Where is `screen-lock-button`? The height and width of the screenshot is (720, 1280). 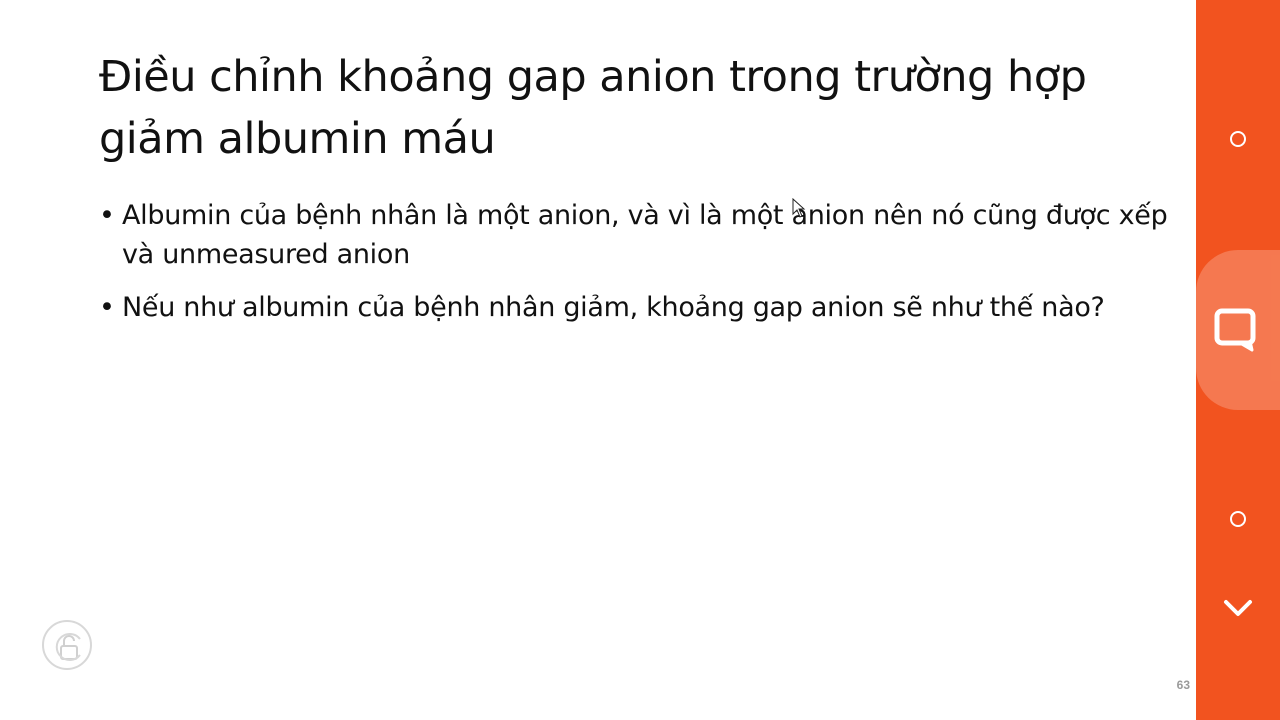 screen-lock-button is located at coordinates (67, 645).